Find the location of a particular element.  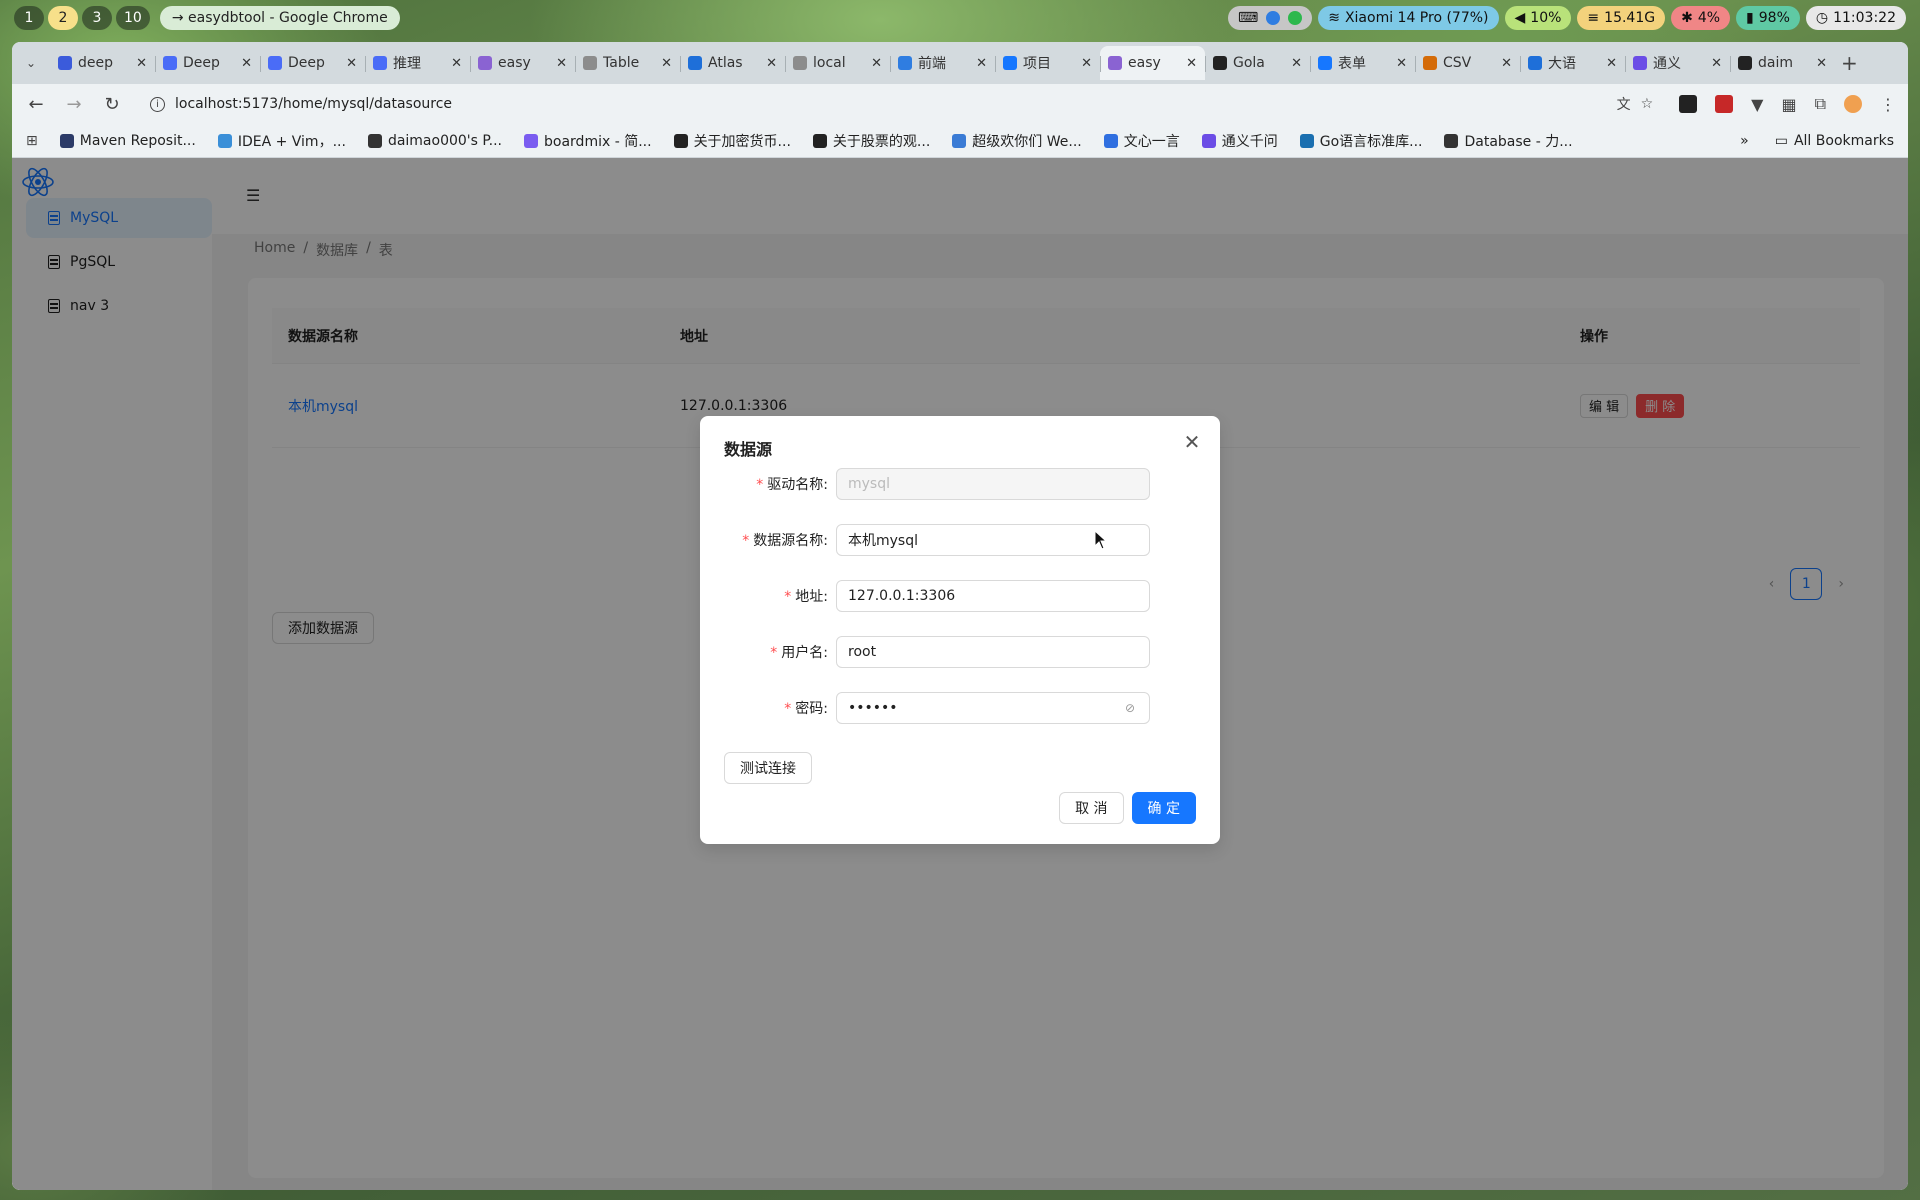

bookmark-favicon-icon is located at coordinates (1451, 140).